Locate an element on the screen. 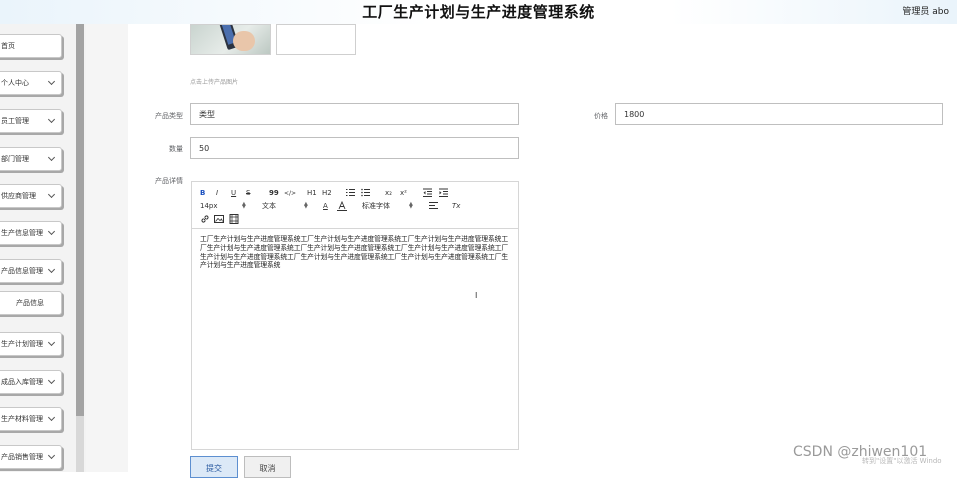 The image size is (957, 478). ordered-list-icon is located at coordinates (350, 194).